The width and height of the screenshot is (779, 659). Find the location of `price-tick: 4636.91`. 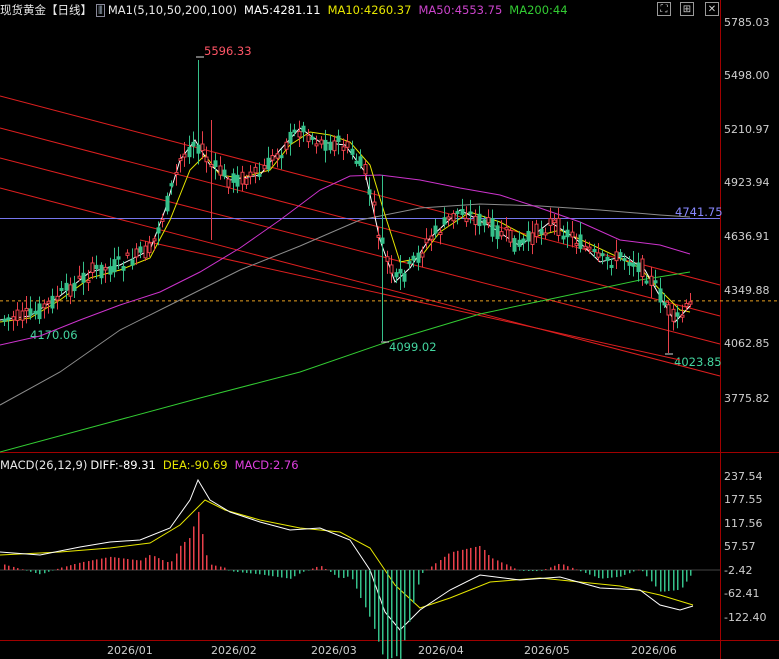

price-tick: 4636.91 is located at coordinates (747, 236).